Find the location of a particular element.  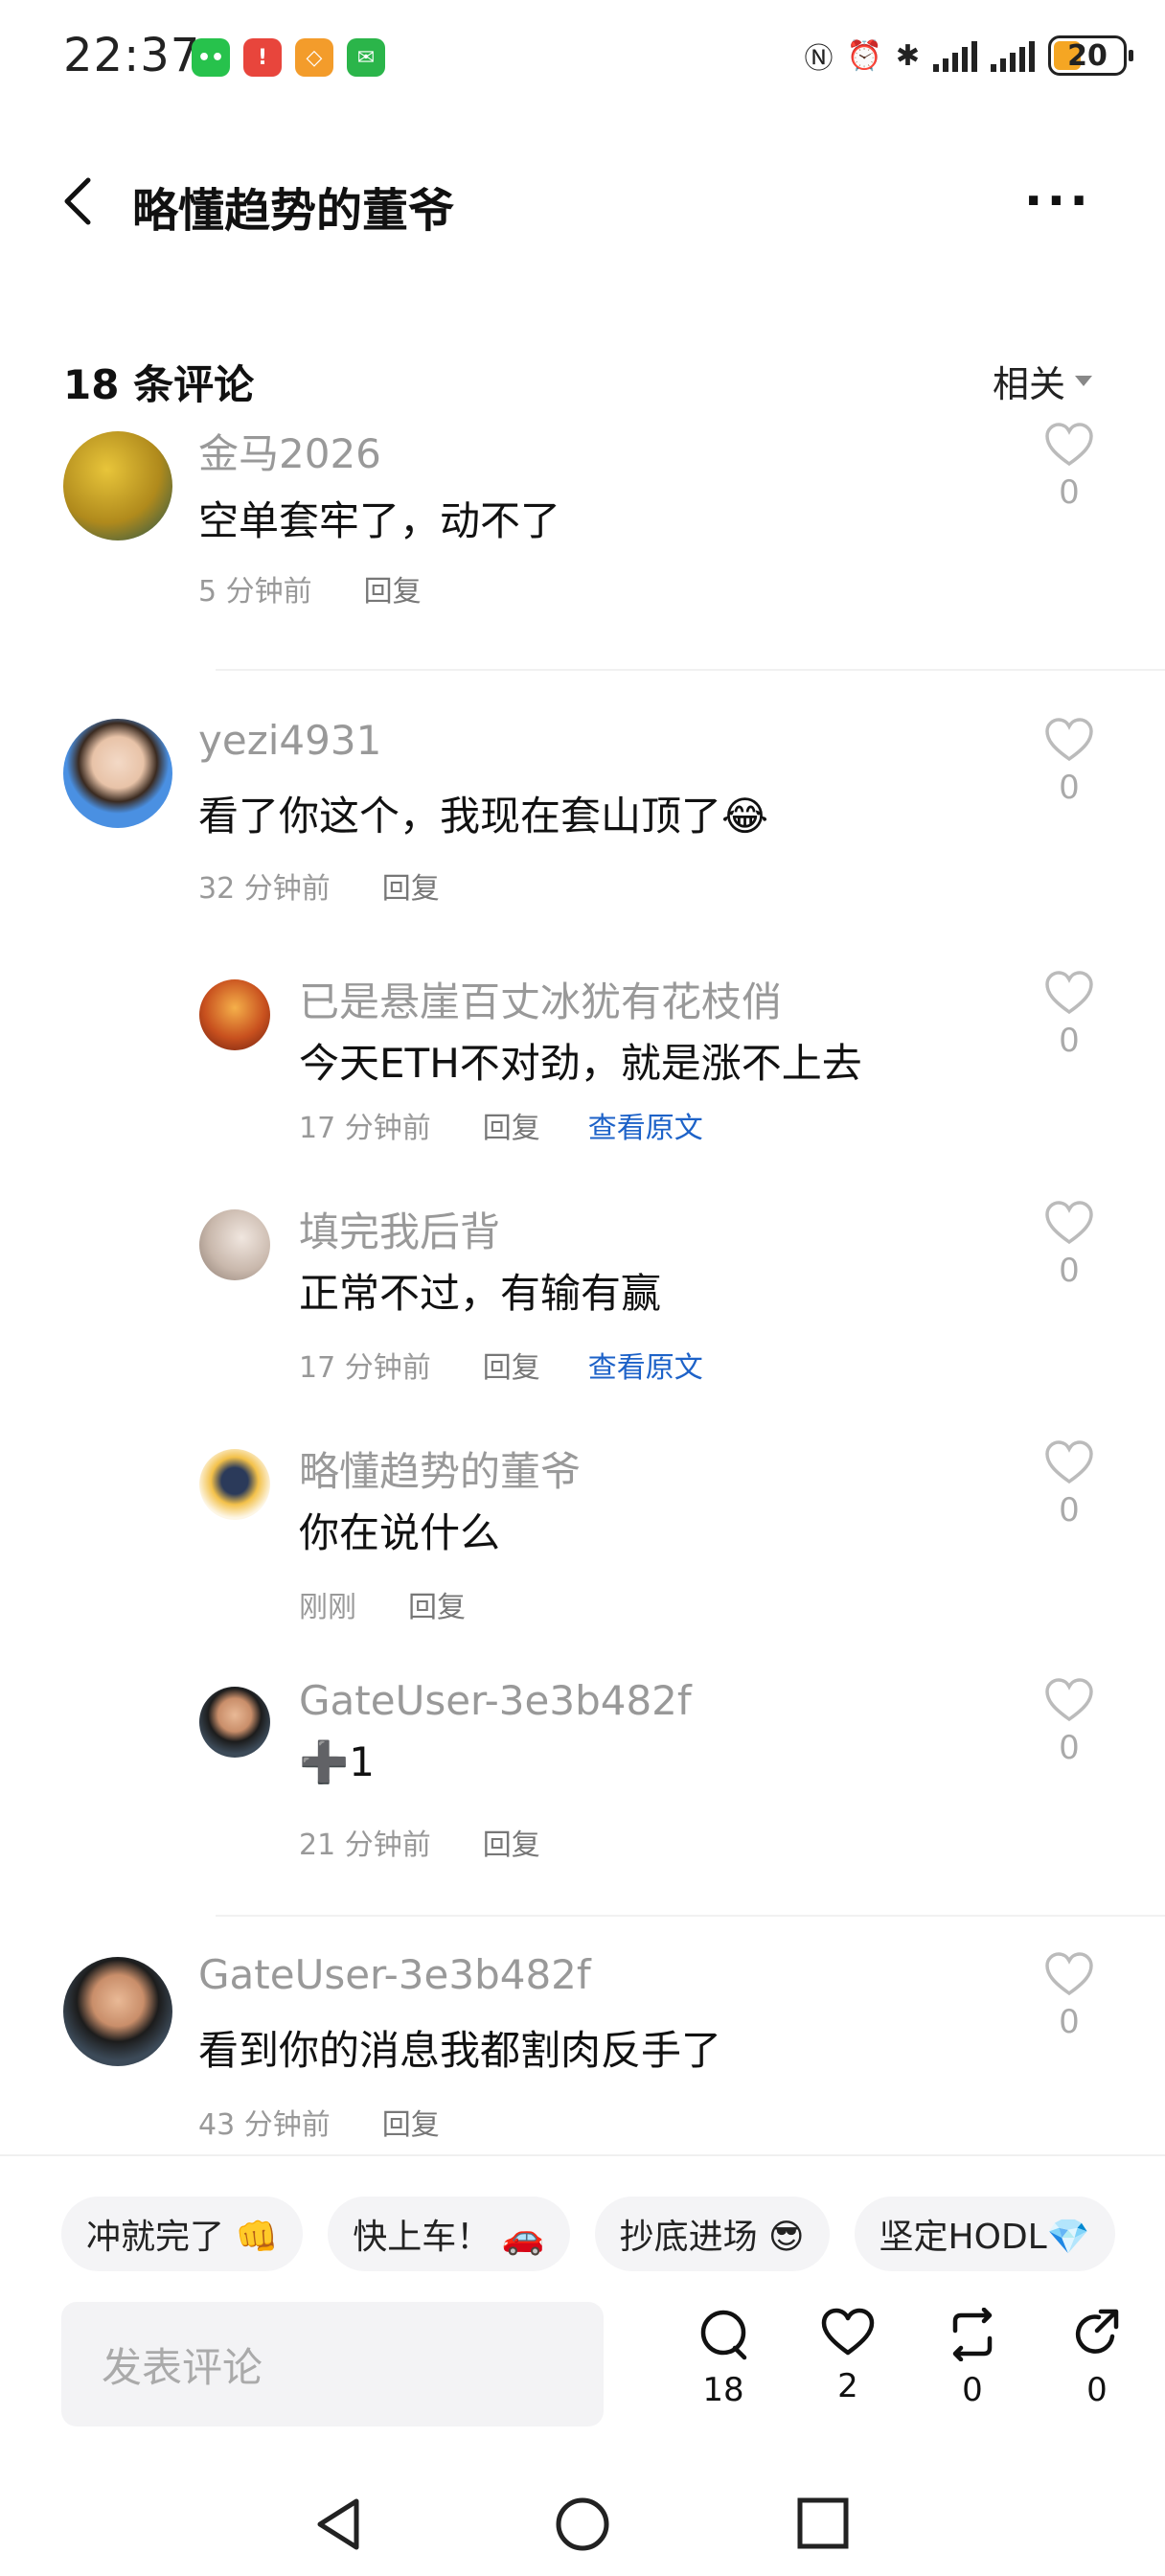

comment-text: 正常不过，有输有赢 is located at coordinates (481, 1293).